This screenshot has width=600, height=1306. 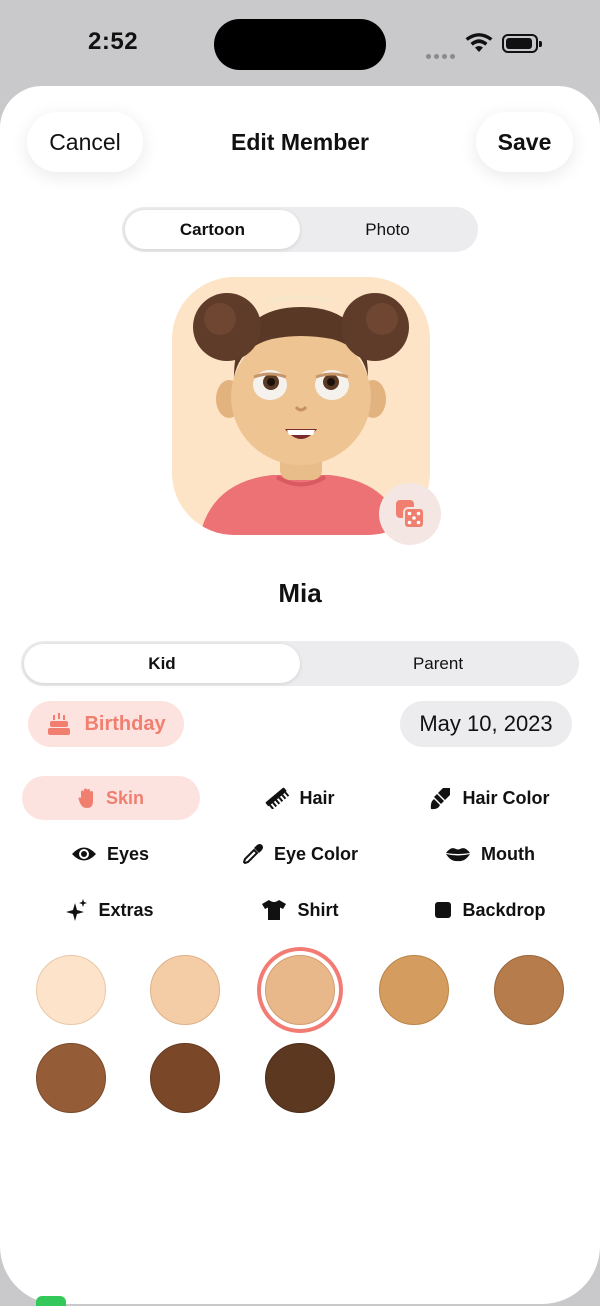 What do you see at coordinates (443, 910) in the screenshot?
I see `square-icon` at bounding box center [443, 910].